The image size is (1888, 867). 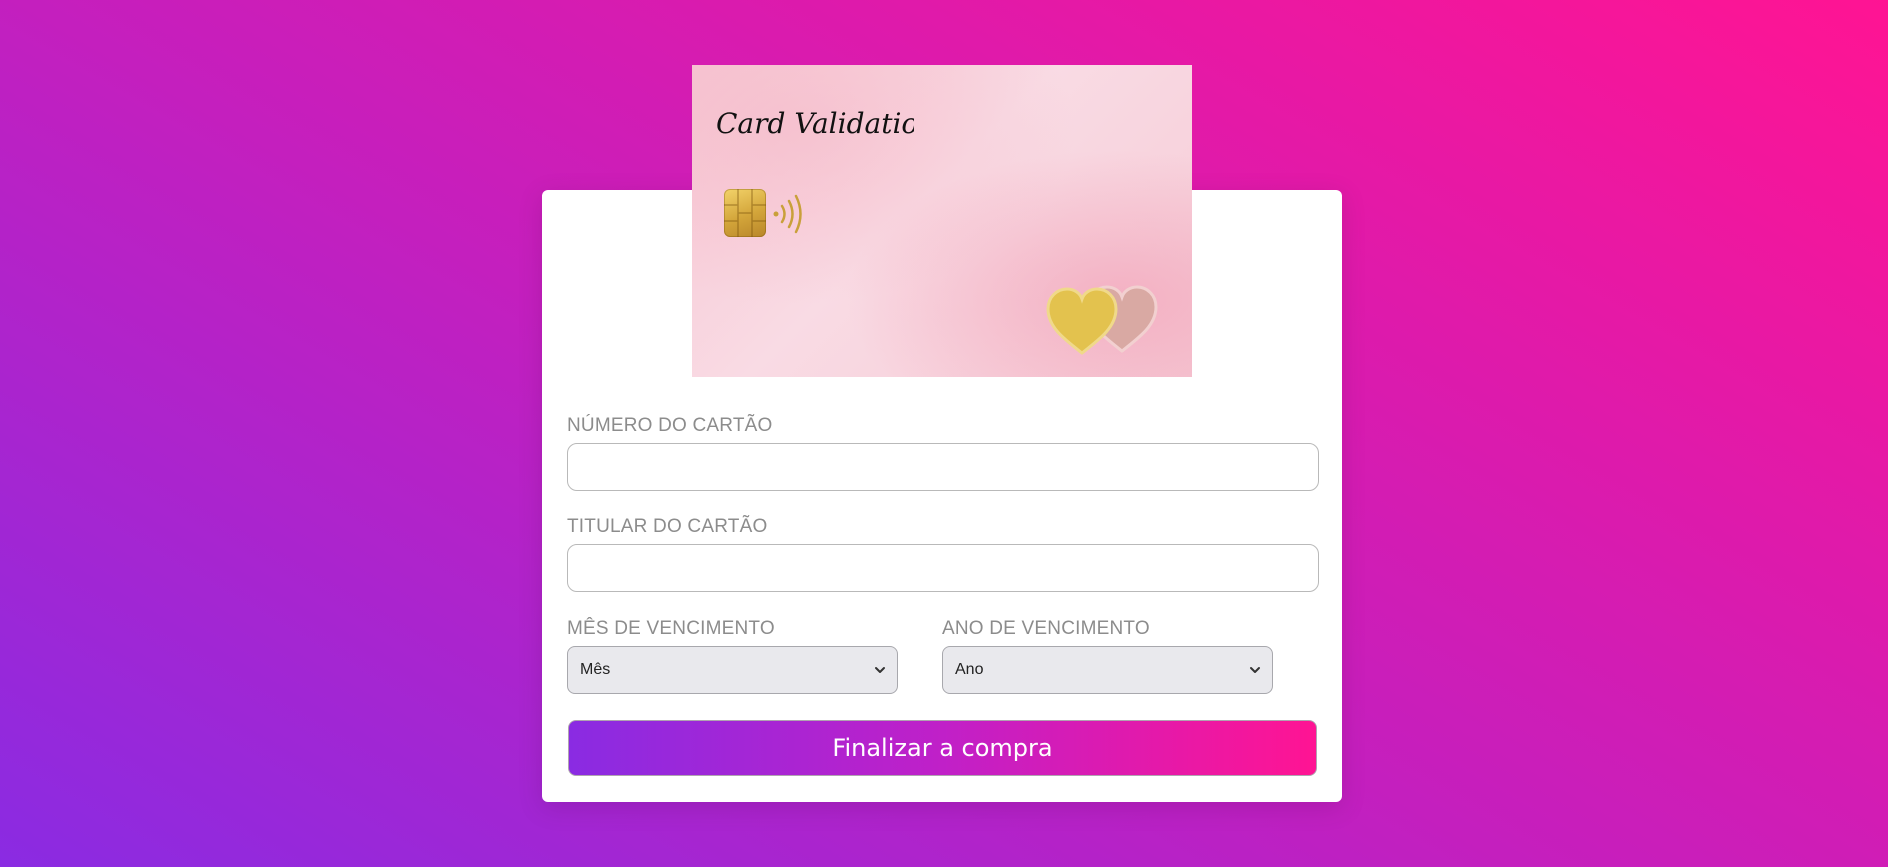 I want to click on exp-month-select: Mês, so click(x=732, y=670).